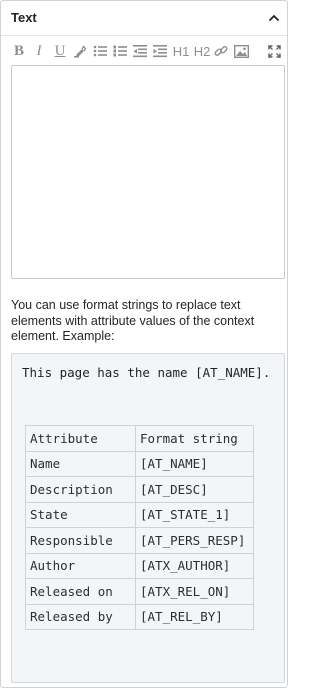 The height and width of the screenshot is (688, 320). I want to click on format-string-cell: [AT_REL_BY], so click(194, 616).